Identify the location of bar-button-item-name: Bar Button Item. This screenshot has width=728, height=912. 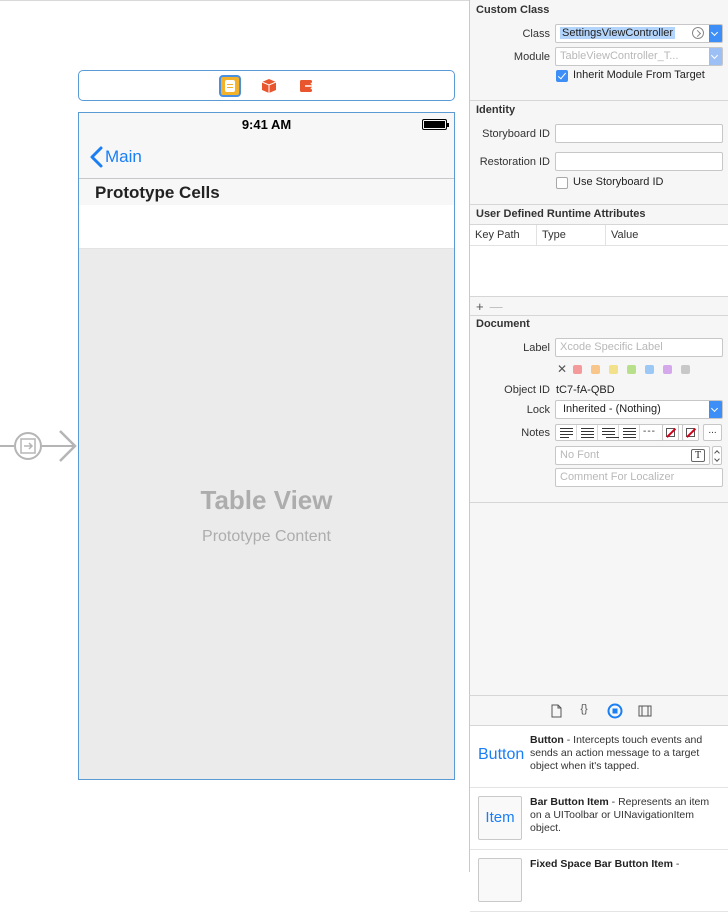
(569, 802).